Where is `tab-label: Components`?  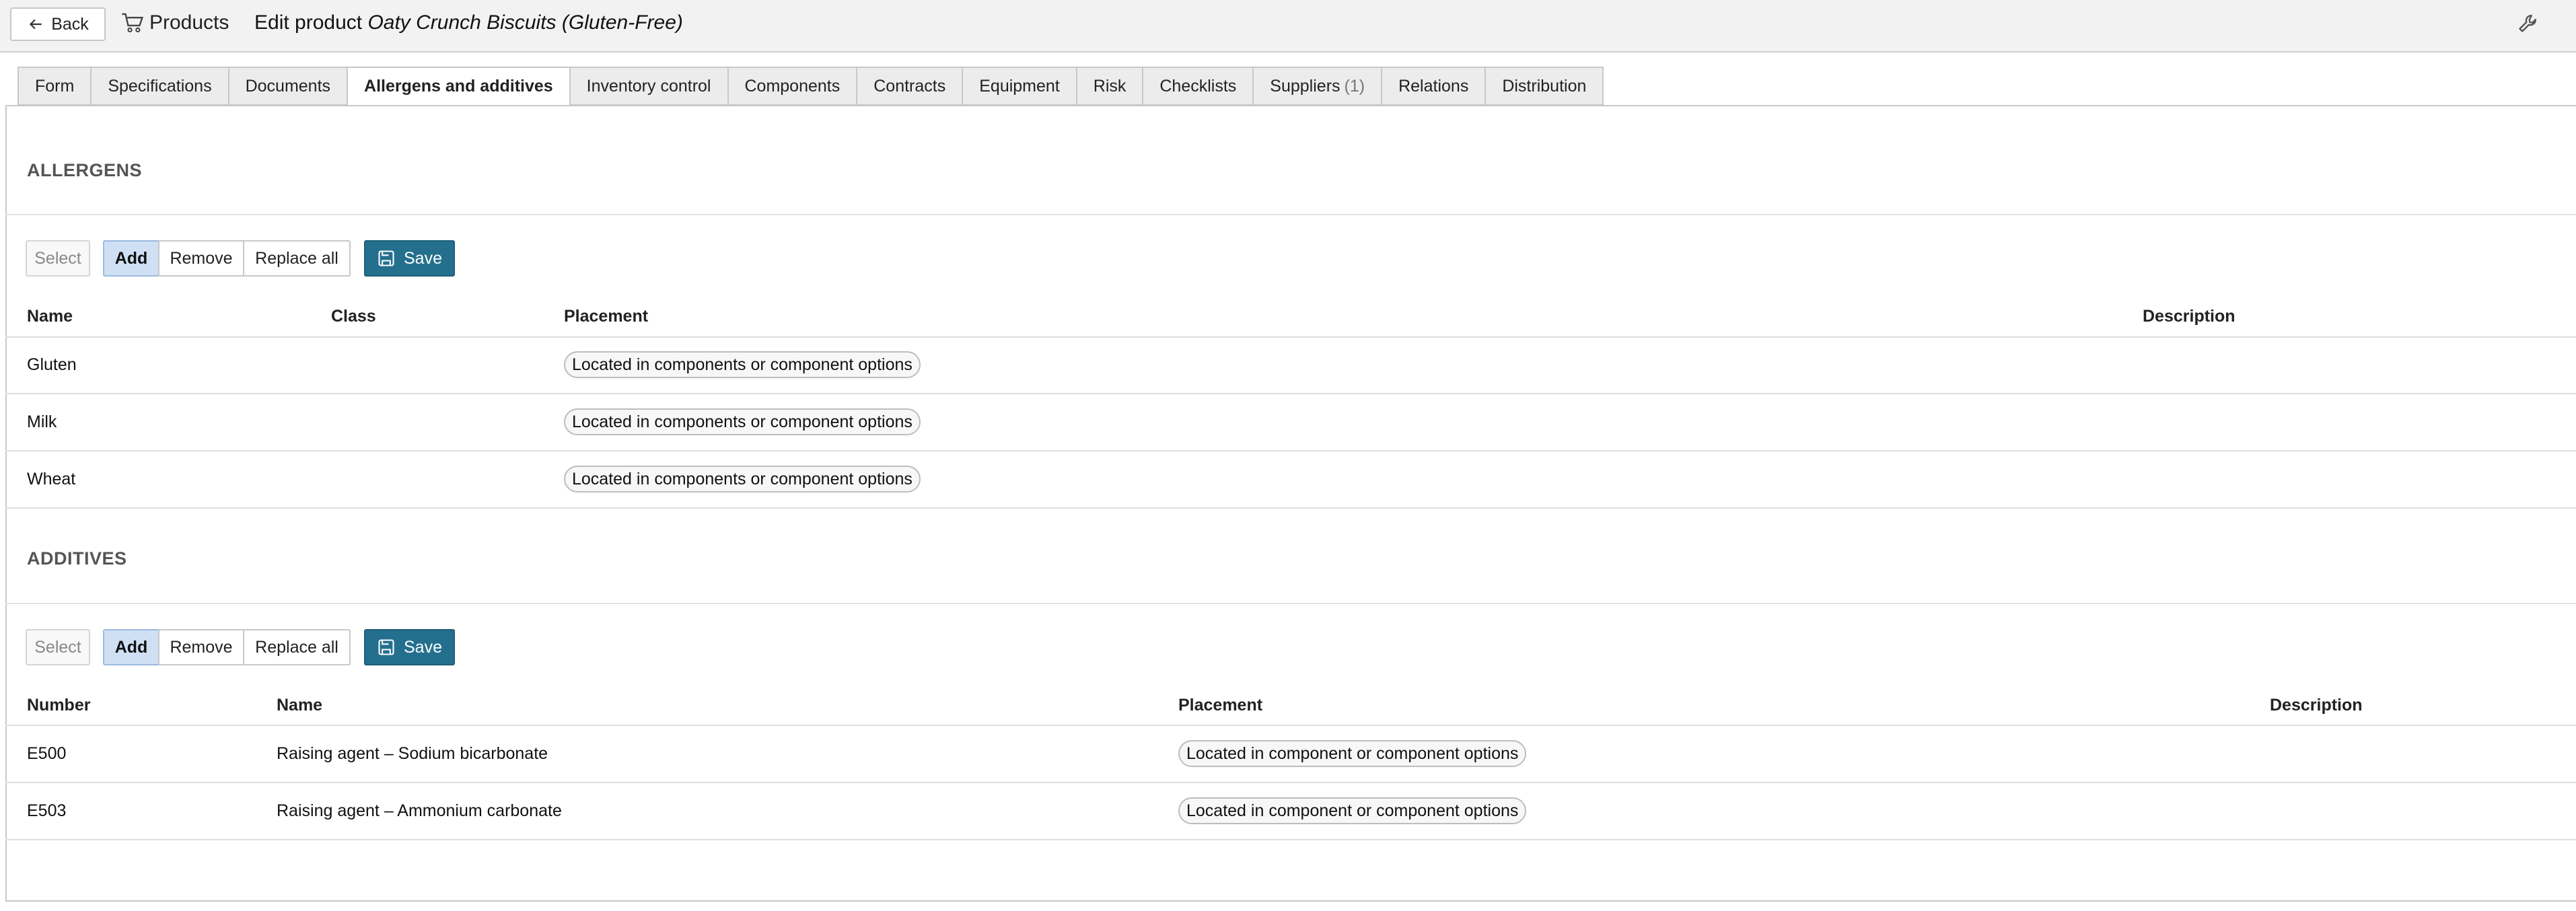 tab-label: Components is located at coordinates (792, 86).